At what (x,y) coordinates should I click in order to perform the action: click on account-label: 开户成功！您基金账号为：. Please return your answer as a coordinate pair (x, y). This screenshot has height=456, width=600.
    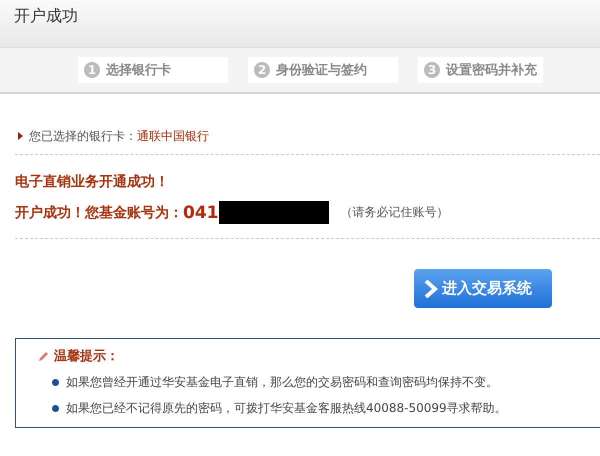
    Looking at the image, I should click on (99, 213).